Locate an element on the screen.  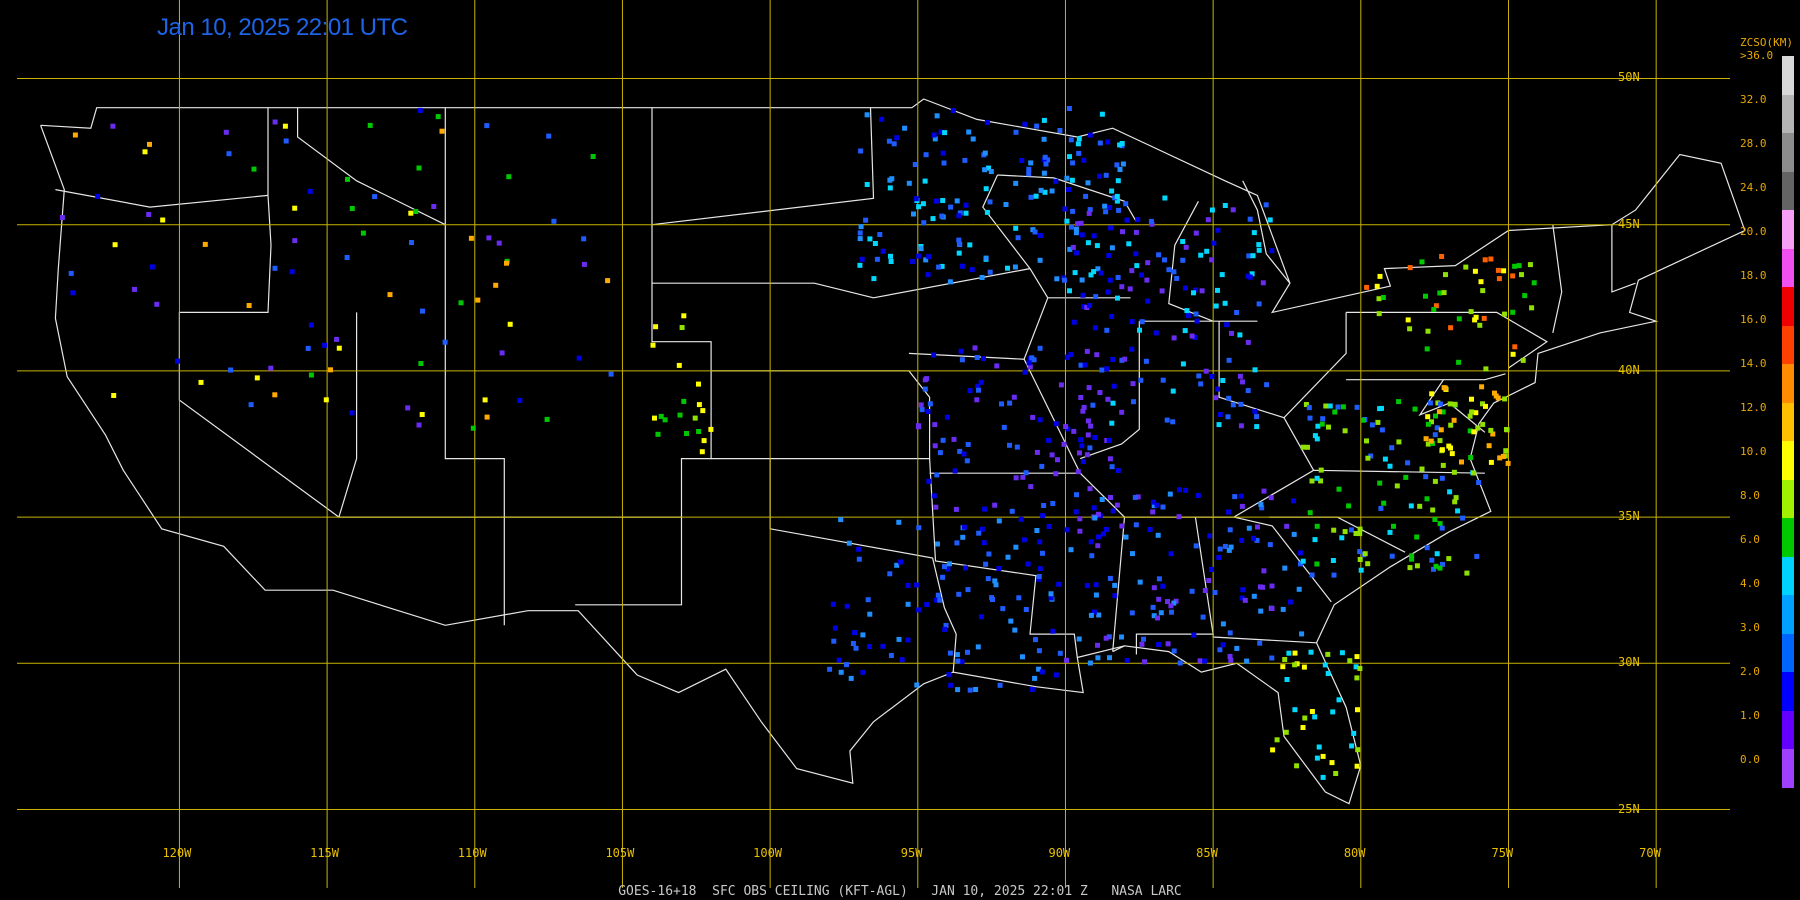
color-scale-tick: 2.0 is located at coordinates (1750, 671).